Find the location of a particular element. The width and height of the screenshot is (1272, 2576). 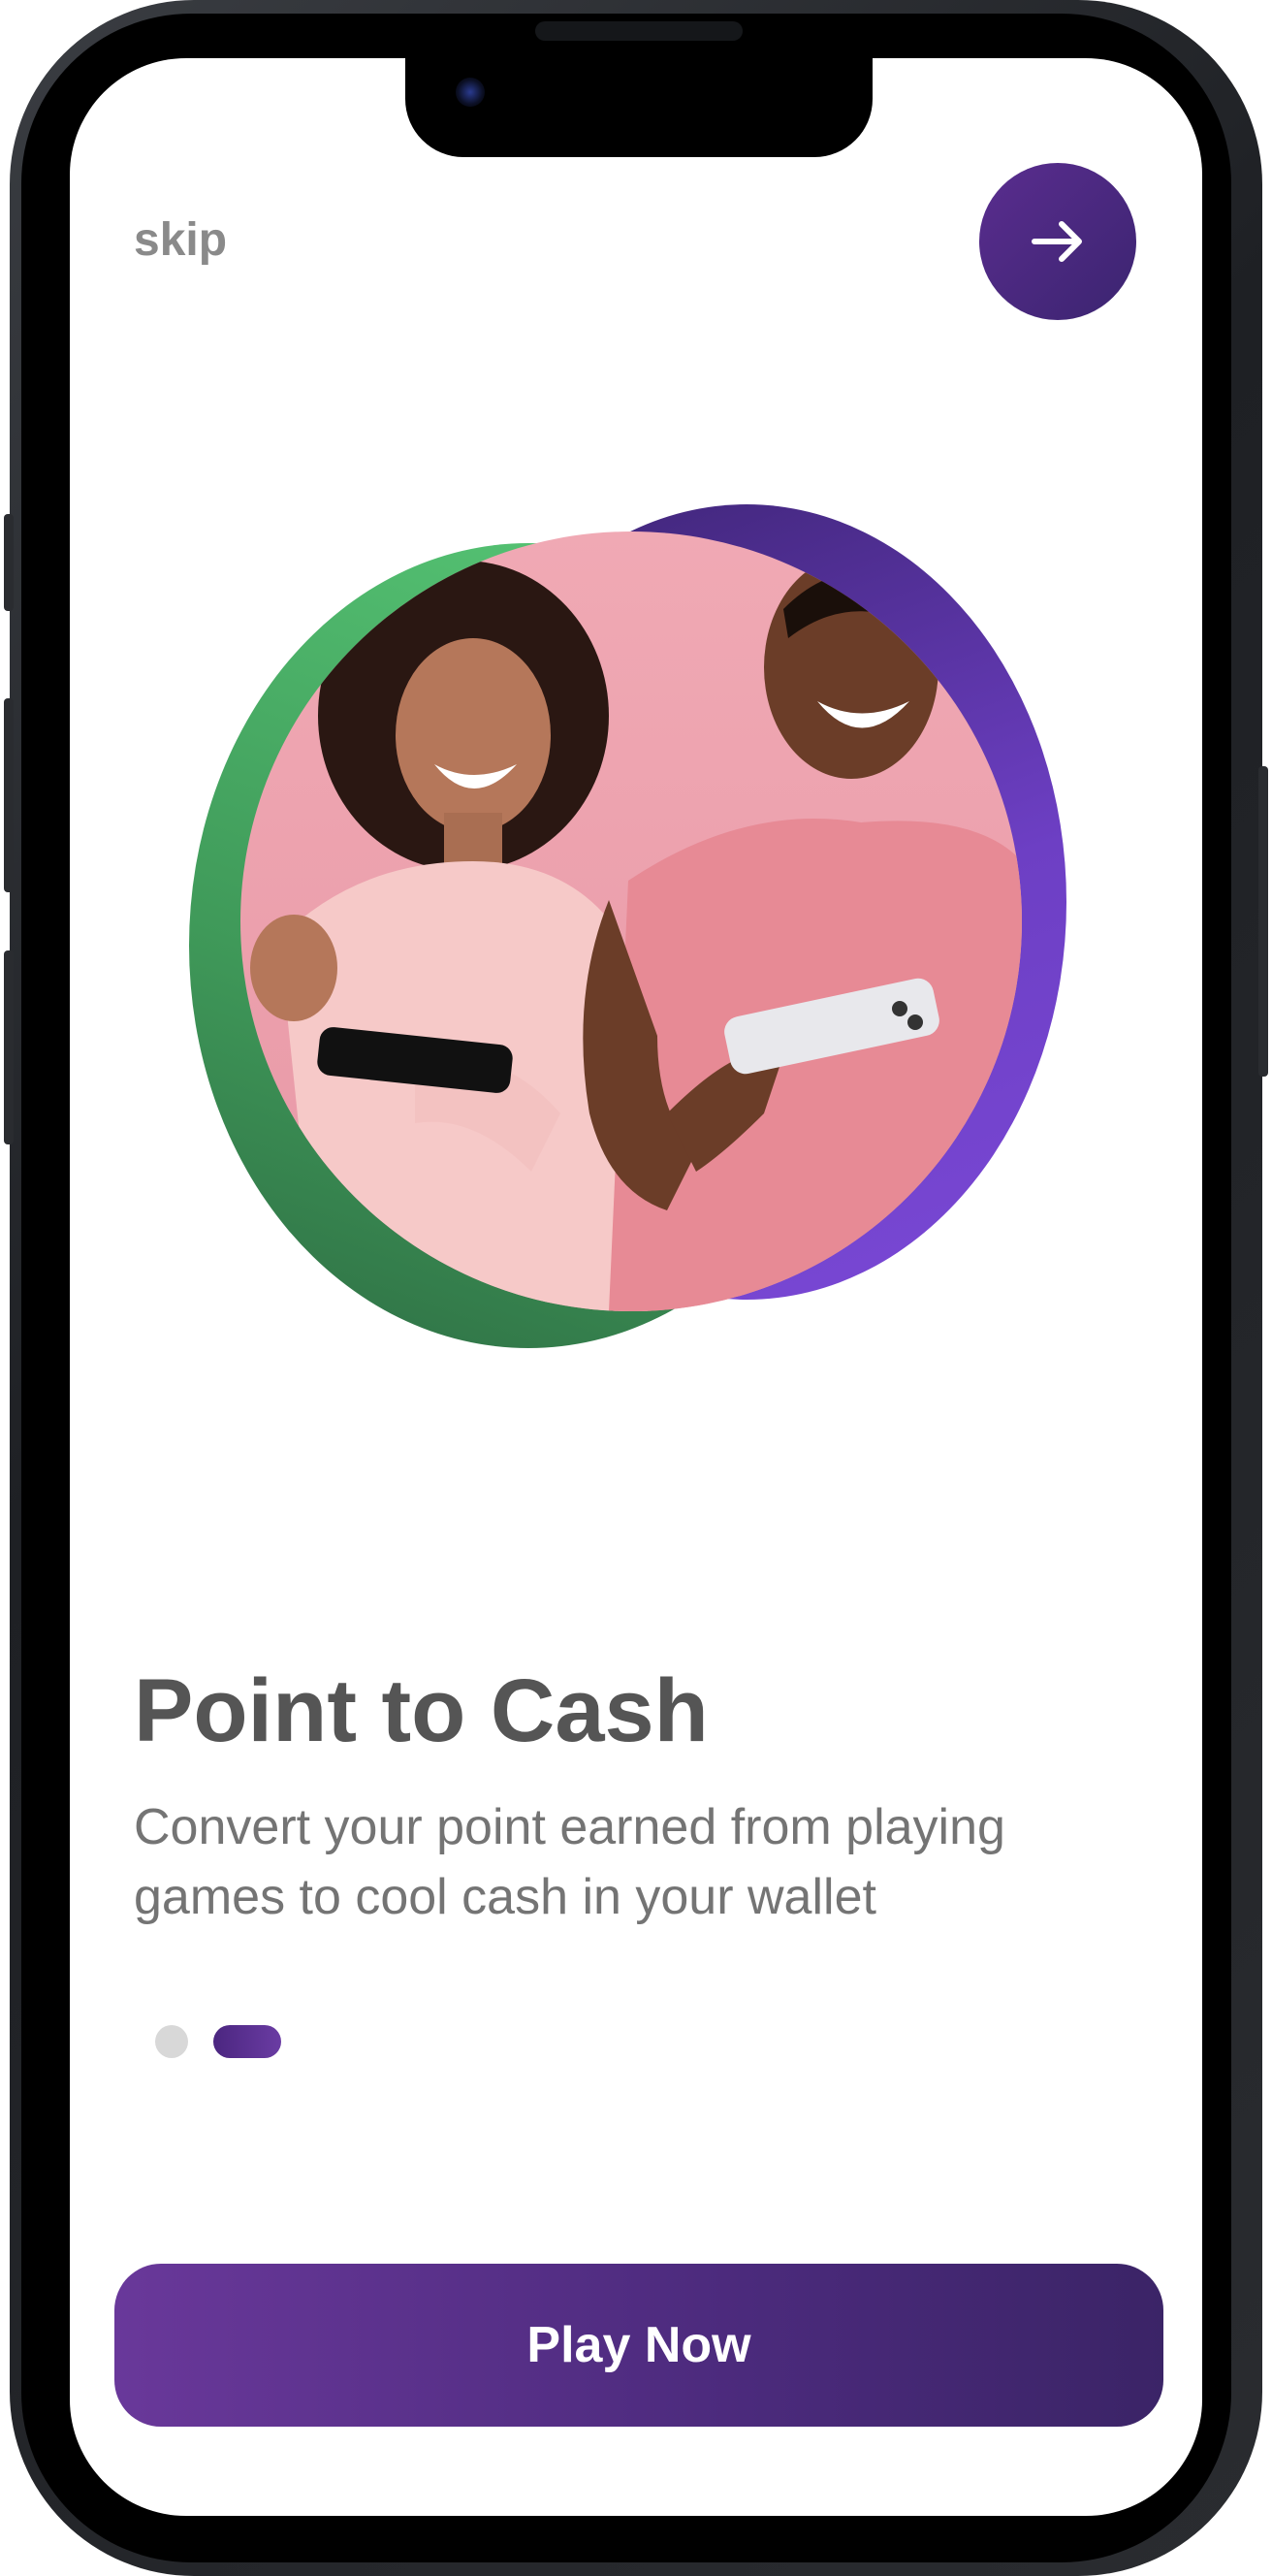

arrow-right-icon is located at coordinates (1057, 241).